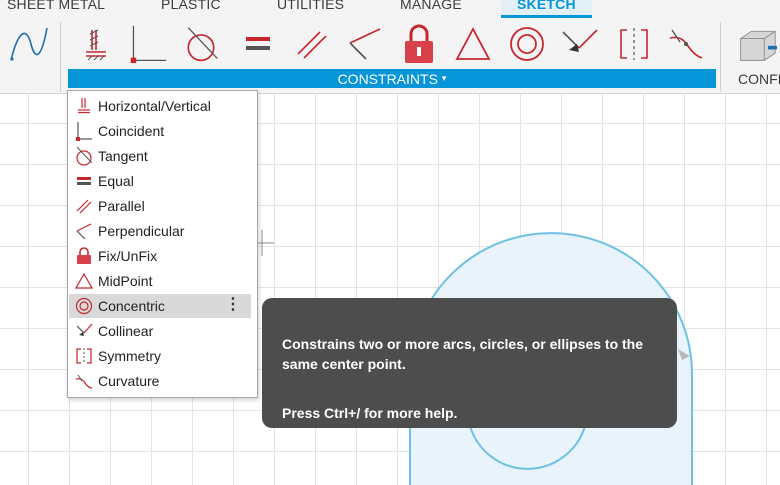 This screenshot has height=485, width=780. What do you see at coordinates (759, 79) in the screenshot?
I see `configure-group-label: CONFI` at bounding box center [759, 79].